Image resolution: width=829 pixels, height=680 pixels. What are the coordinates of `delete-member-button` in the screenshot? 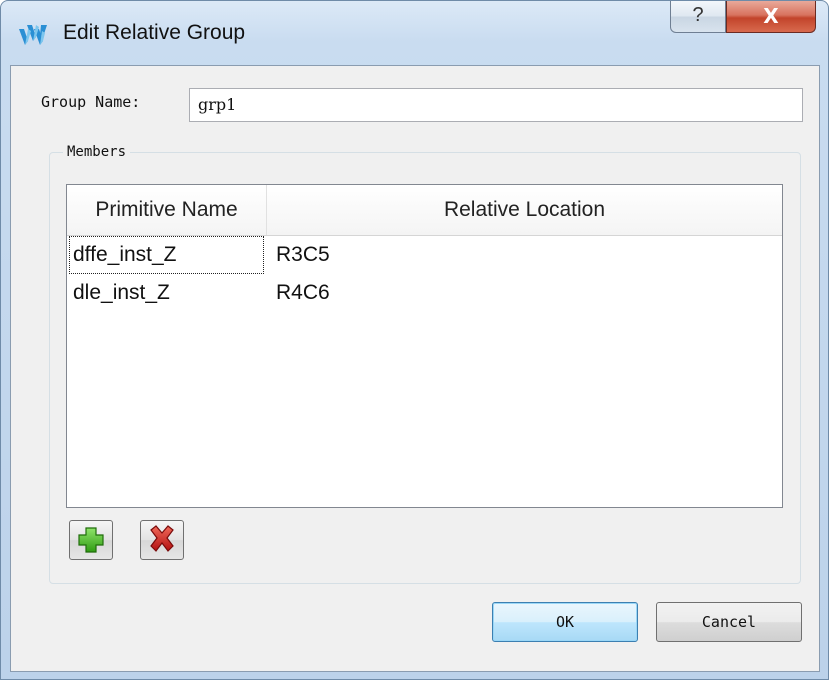 It's located at (162, 540).